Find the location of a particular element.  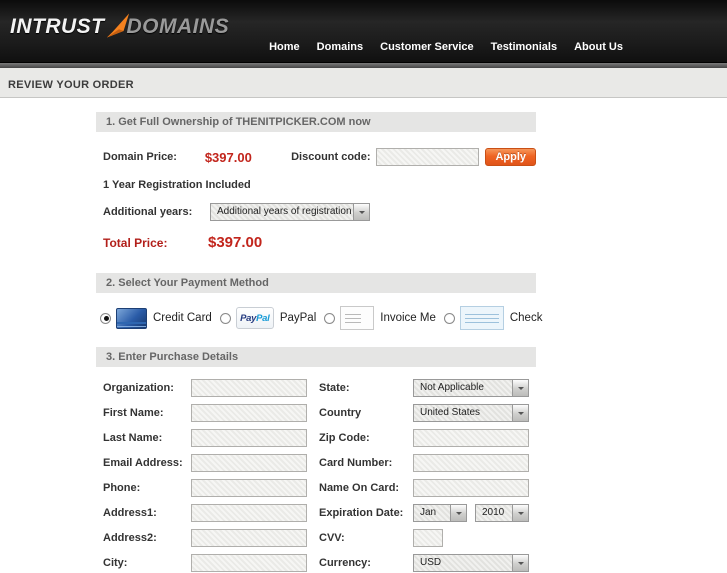

field-label: Country is located at coordinates (340, 413).